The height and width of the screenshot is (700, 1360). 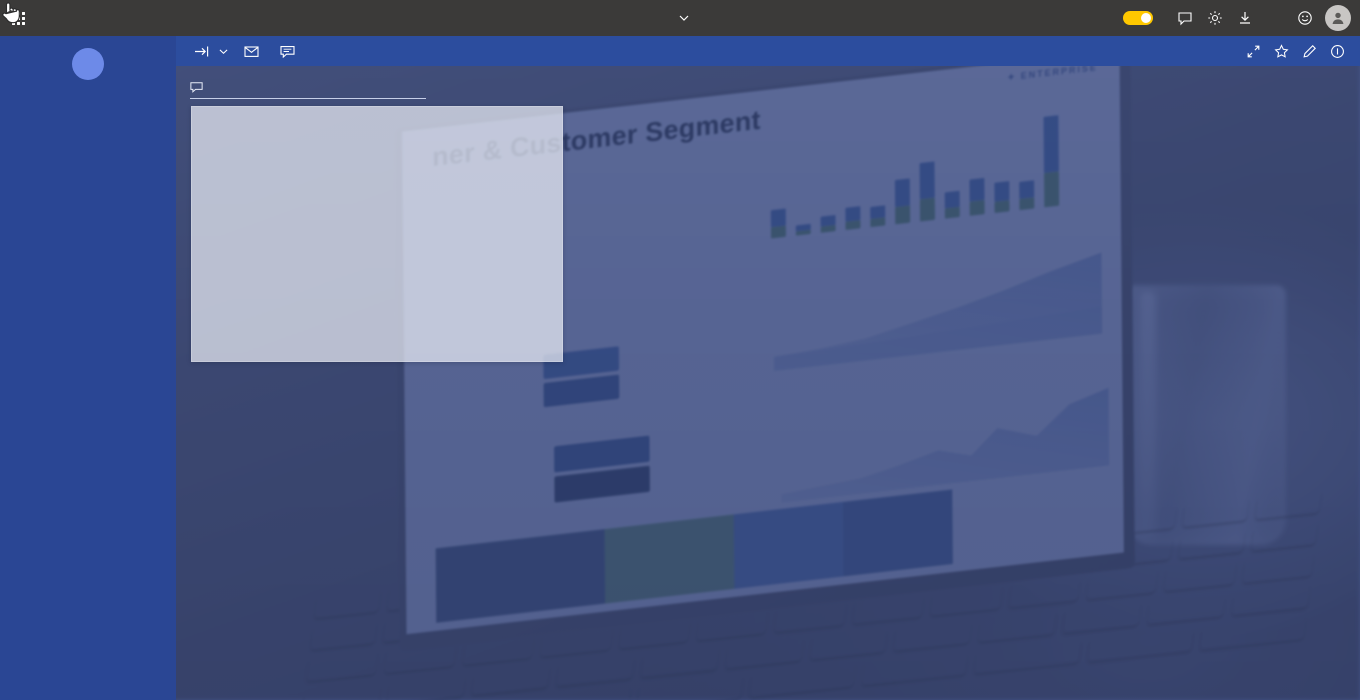 I want to click on new-look-toggle, so click(x=1142, y=18).